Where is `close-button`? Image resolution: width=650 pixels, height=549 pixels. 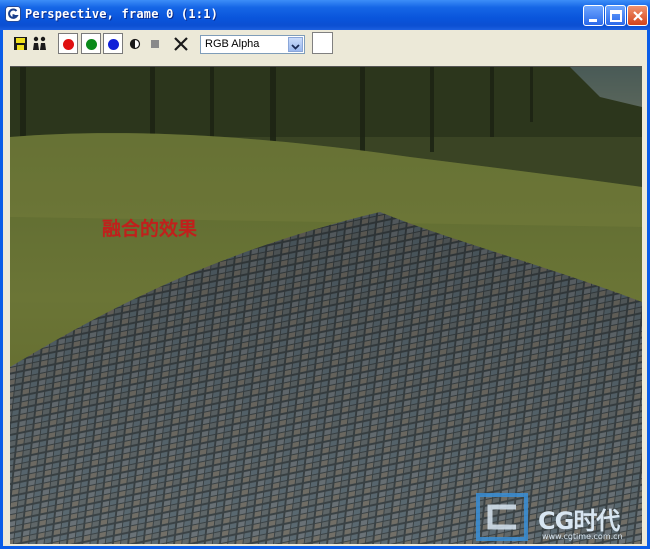 close-button is located at coordinates (637, 15).